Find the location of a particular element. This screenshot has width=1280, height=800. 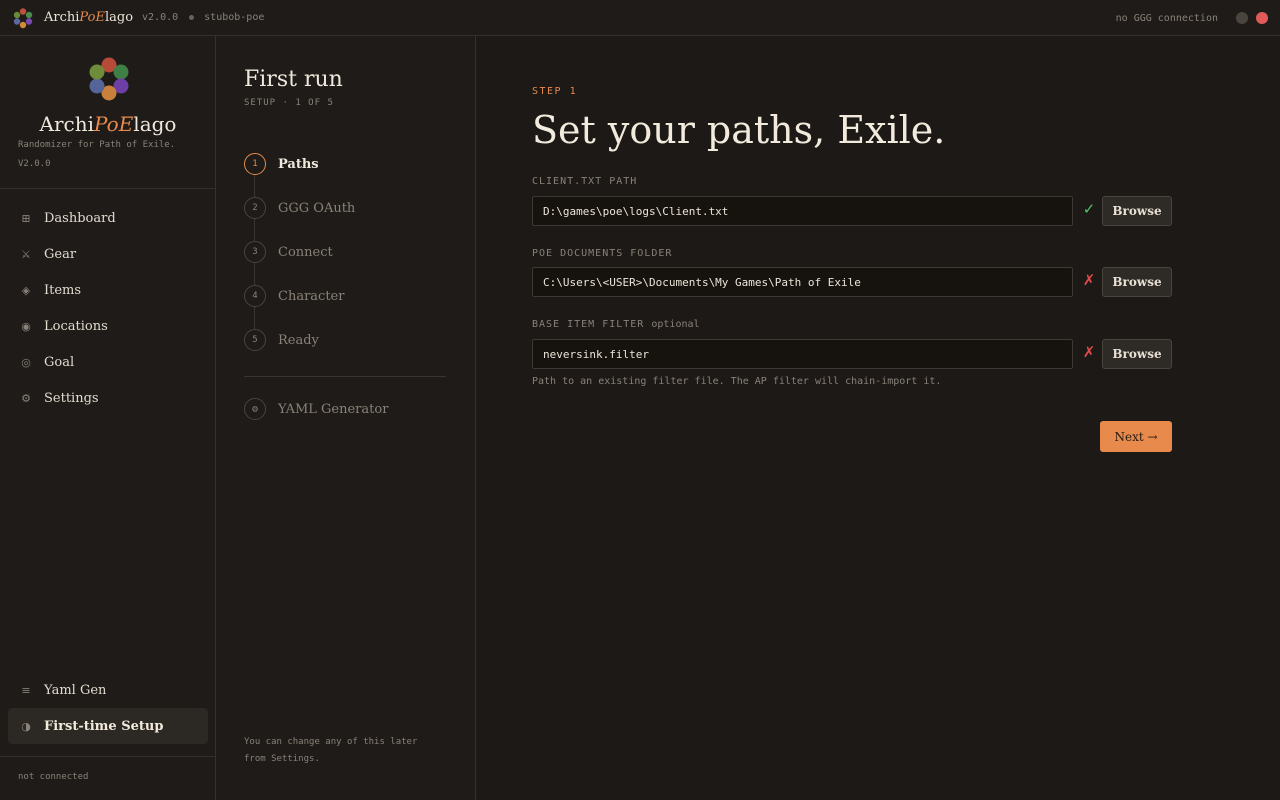

step-connect: 3 Connect is located at coordinates (288, 252).